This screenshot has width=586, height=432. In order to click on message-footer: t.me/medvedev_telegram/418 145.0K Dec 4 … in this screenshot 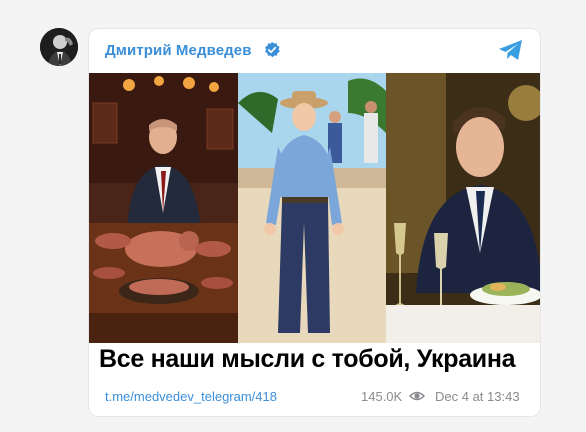, I will do `click(314, 397)`.